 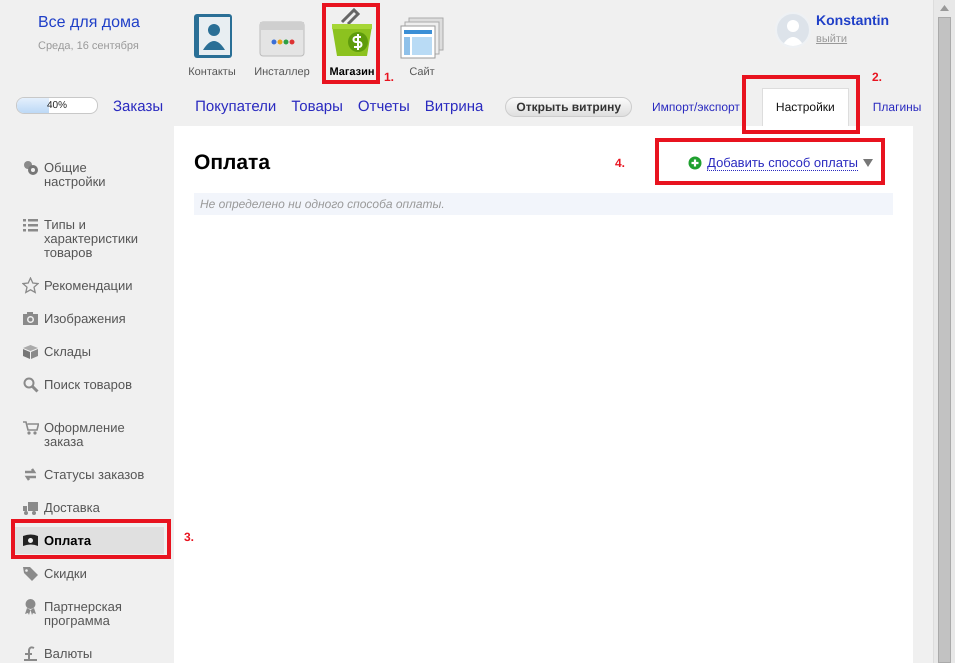 I want to click on sidebar-item: Доставка, so click(x=89, y=507).